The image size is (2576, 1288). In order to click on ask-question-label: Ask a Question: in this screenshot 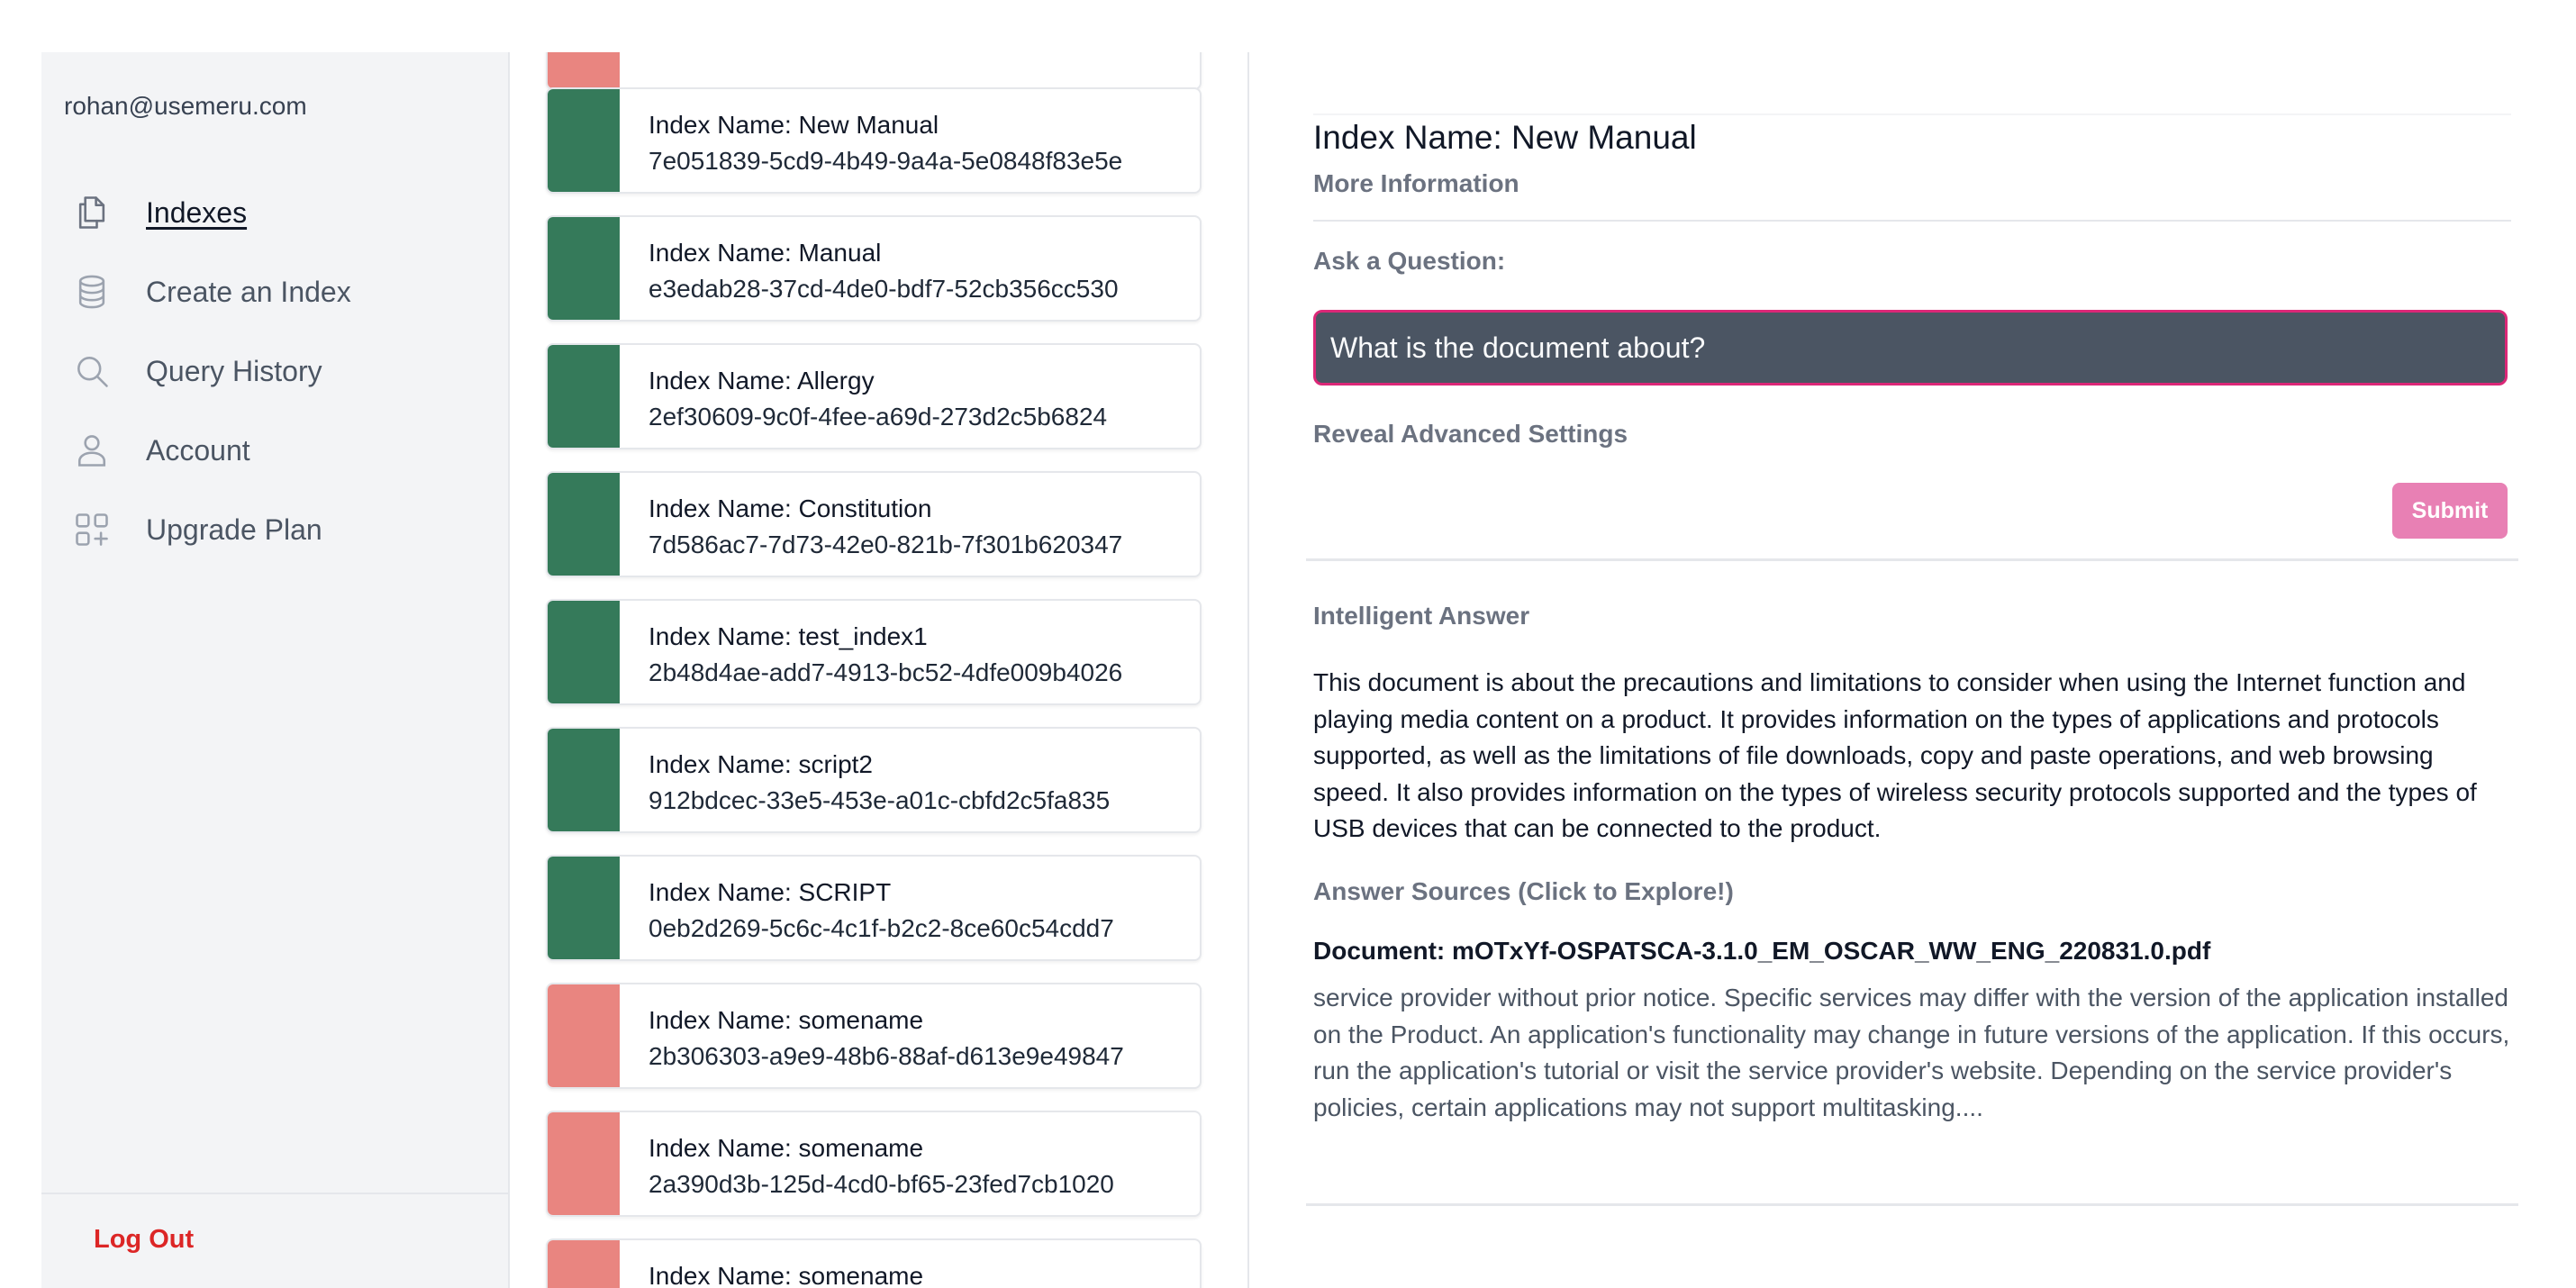, I will do `click(1409, 261)`.